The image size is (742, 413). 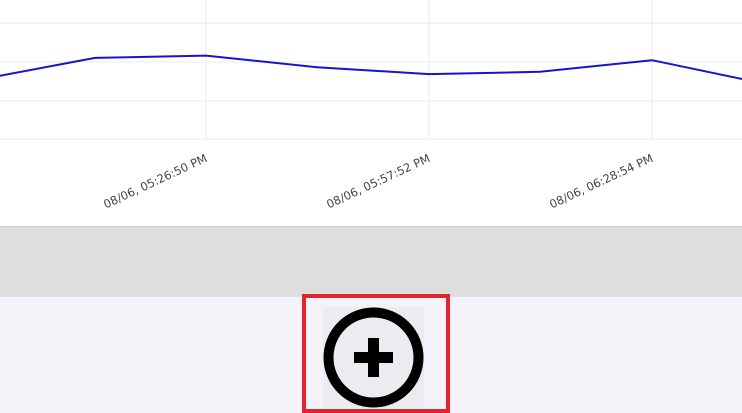 I want to click on add-button, so click(x=373, y=357).